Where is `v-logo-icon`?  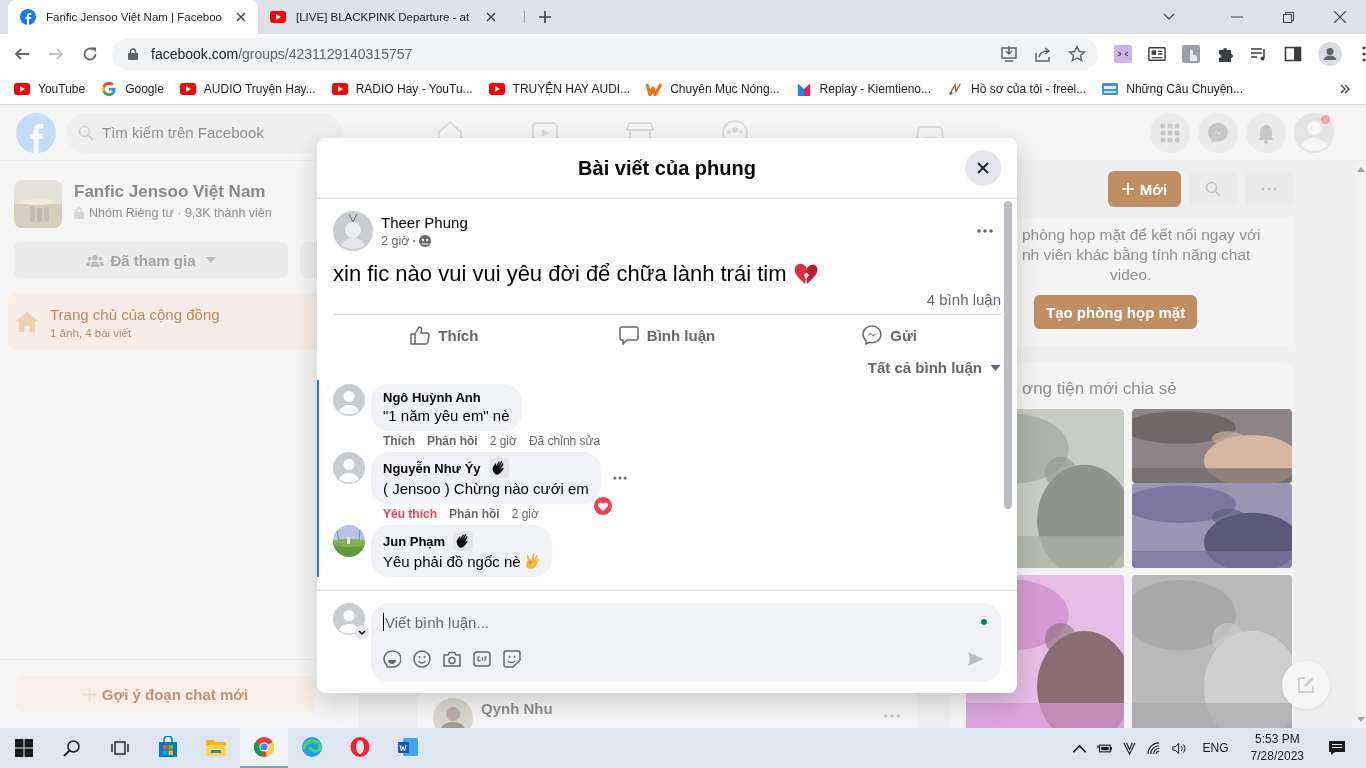
v-logo-icon is located at coordinates (1129, 748).